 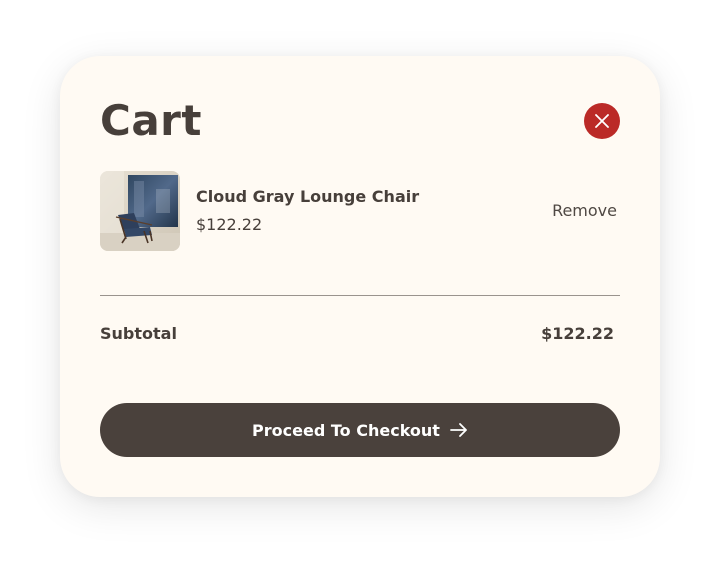 I want to click on product-thumbnail, so click(x=140, y=211).